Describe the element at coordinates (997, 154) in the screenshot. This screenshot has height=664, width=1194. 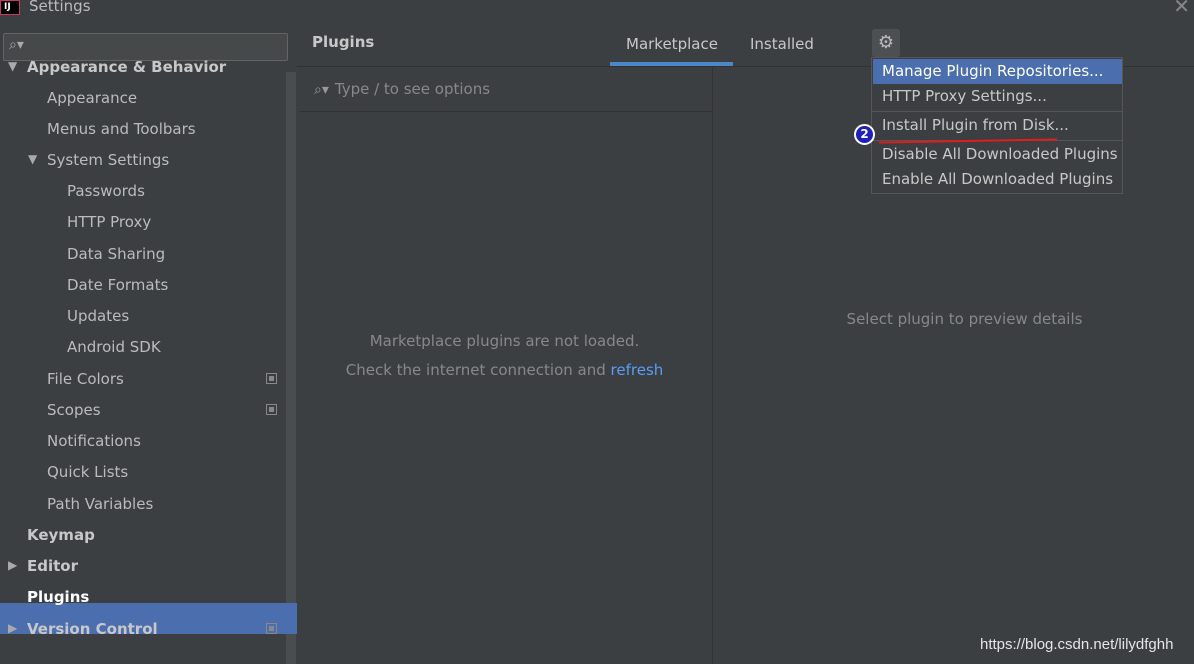
I see `menu-item-disable-downloaded: Disable All Downloaded Plugins` at that location.